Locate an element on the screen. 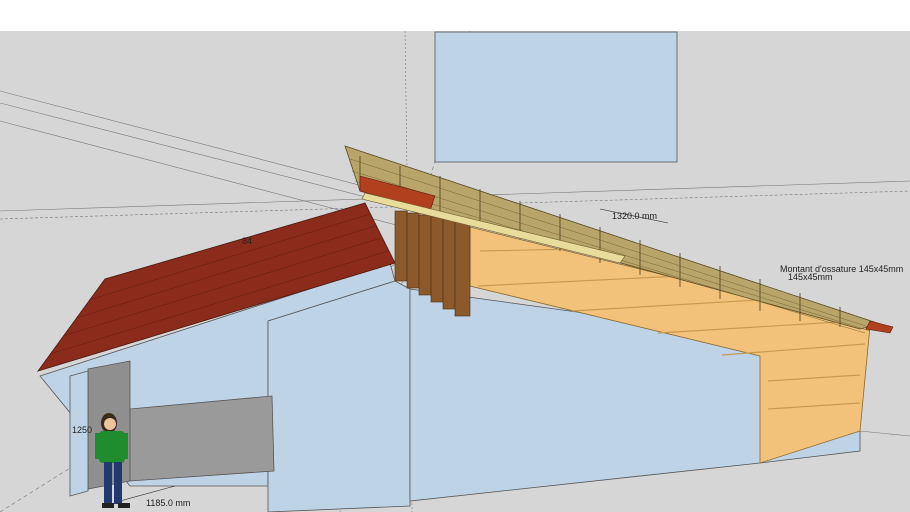 This screenshot has height=512, width=910. dimension-label-batten-spacing: 1320.0 mm is located at coordinates (634, 216).